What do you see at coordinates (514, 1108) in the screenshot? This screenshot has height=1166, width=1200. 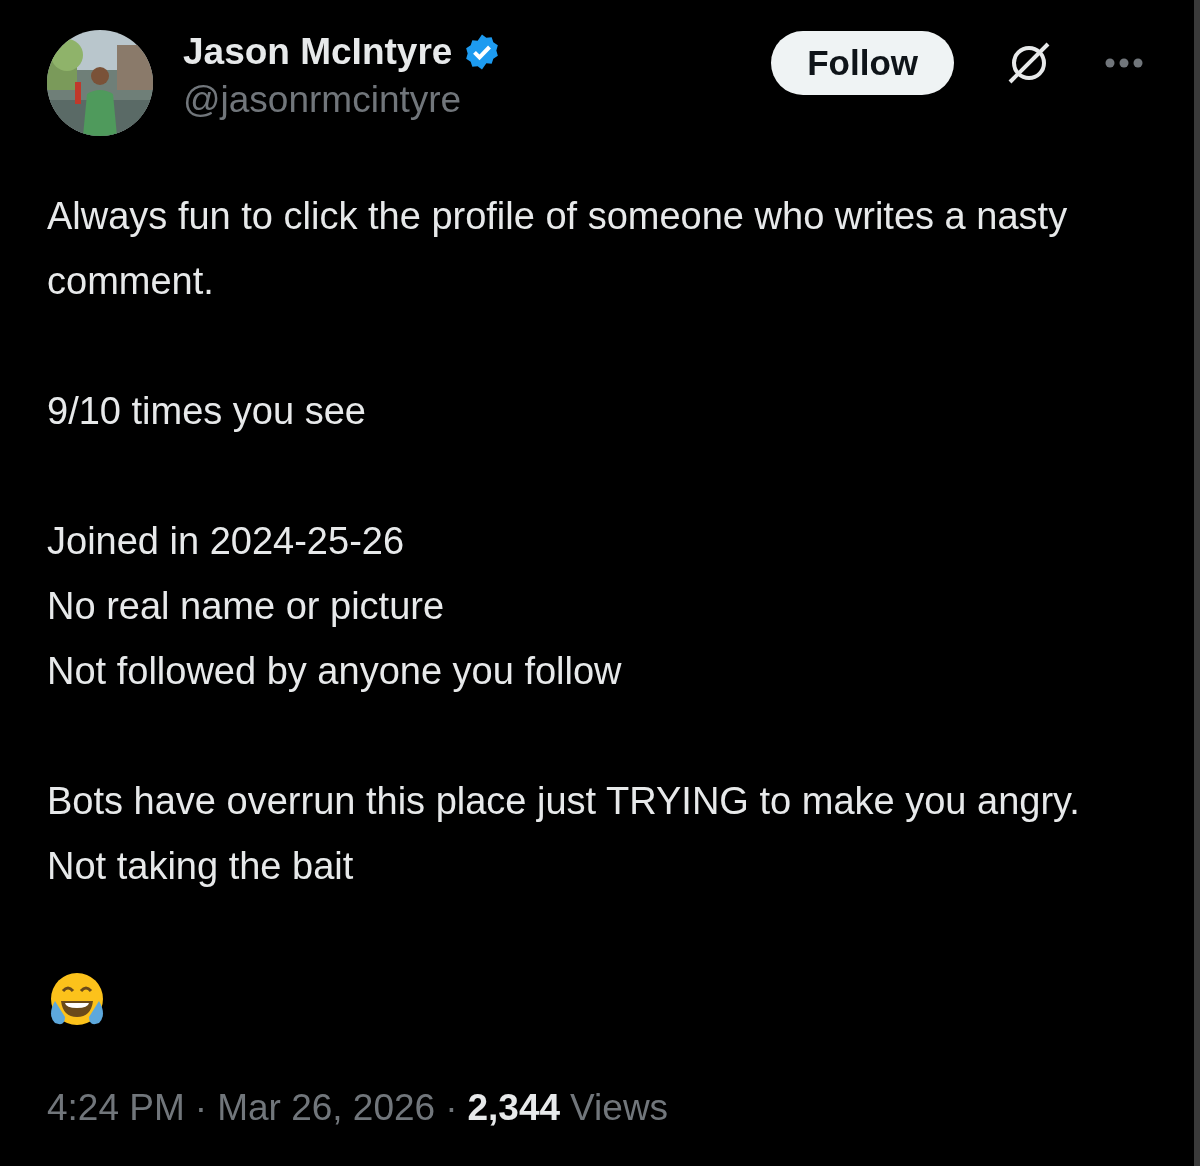 I see `views-count: 2,344` at bounding box center [514, 1108].